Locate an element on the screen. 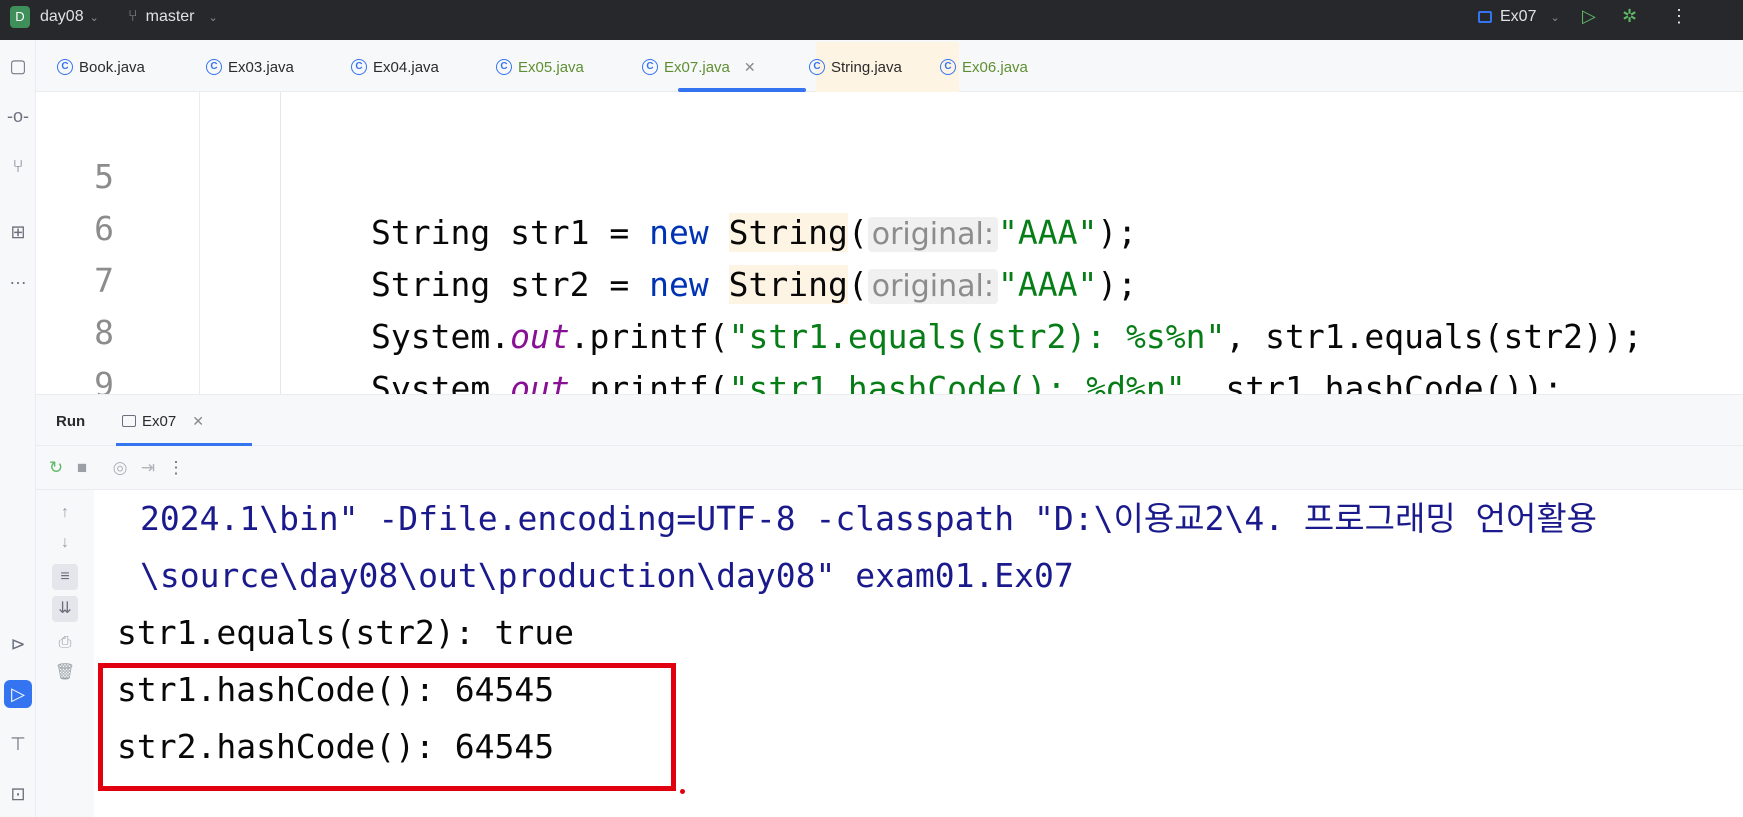 The image size is (1743, 817). run-tab-label: Ex07 is located at coordinates (159, 421).